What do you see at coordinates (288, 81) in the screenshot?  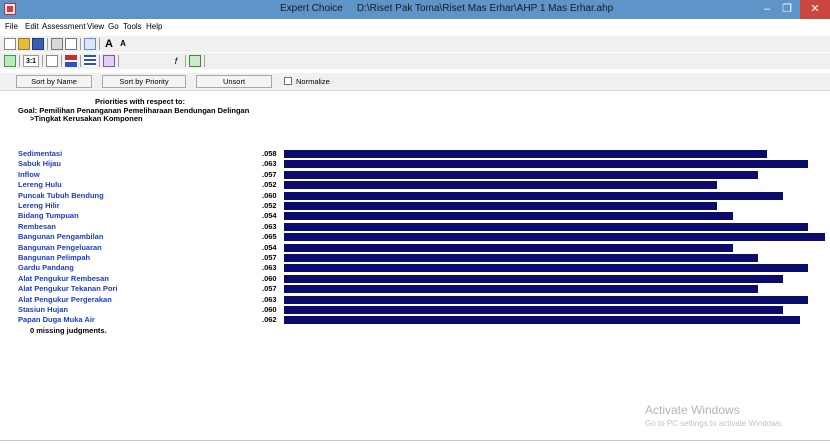 I see `normalize-checkbox` at bounding box center [288, 81].